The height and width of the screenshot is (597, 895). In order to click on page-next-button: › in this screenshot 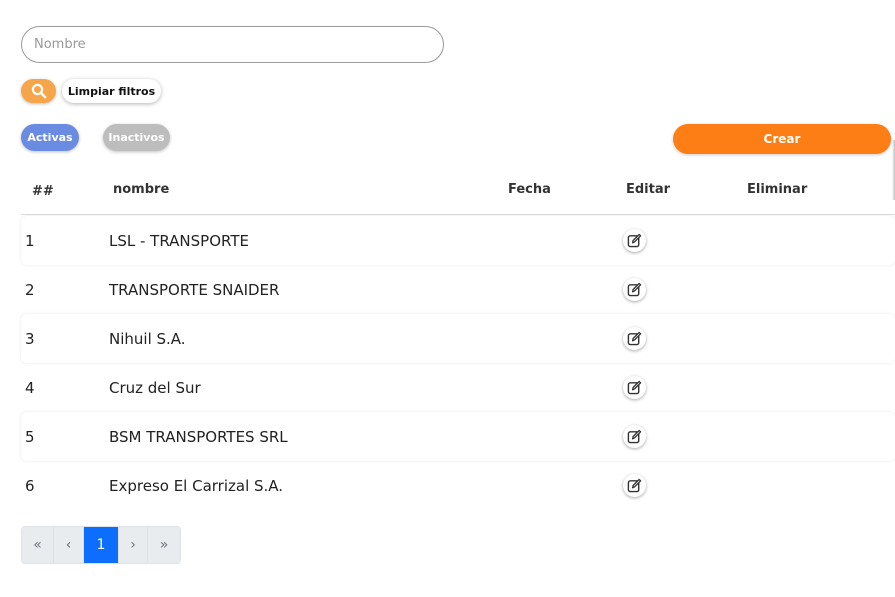, I will do `click(133, 545)`.